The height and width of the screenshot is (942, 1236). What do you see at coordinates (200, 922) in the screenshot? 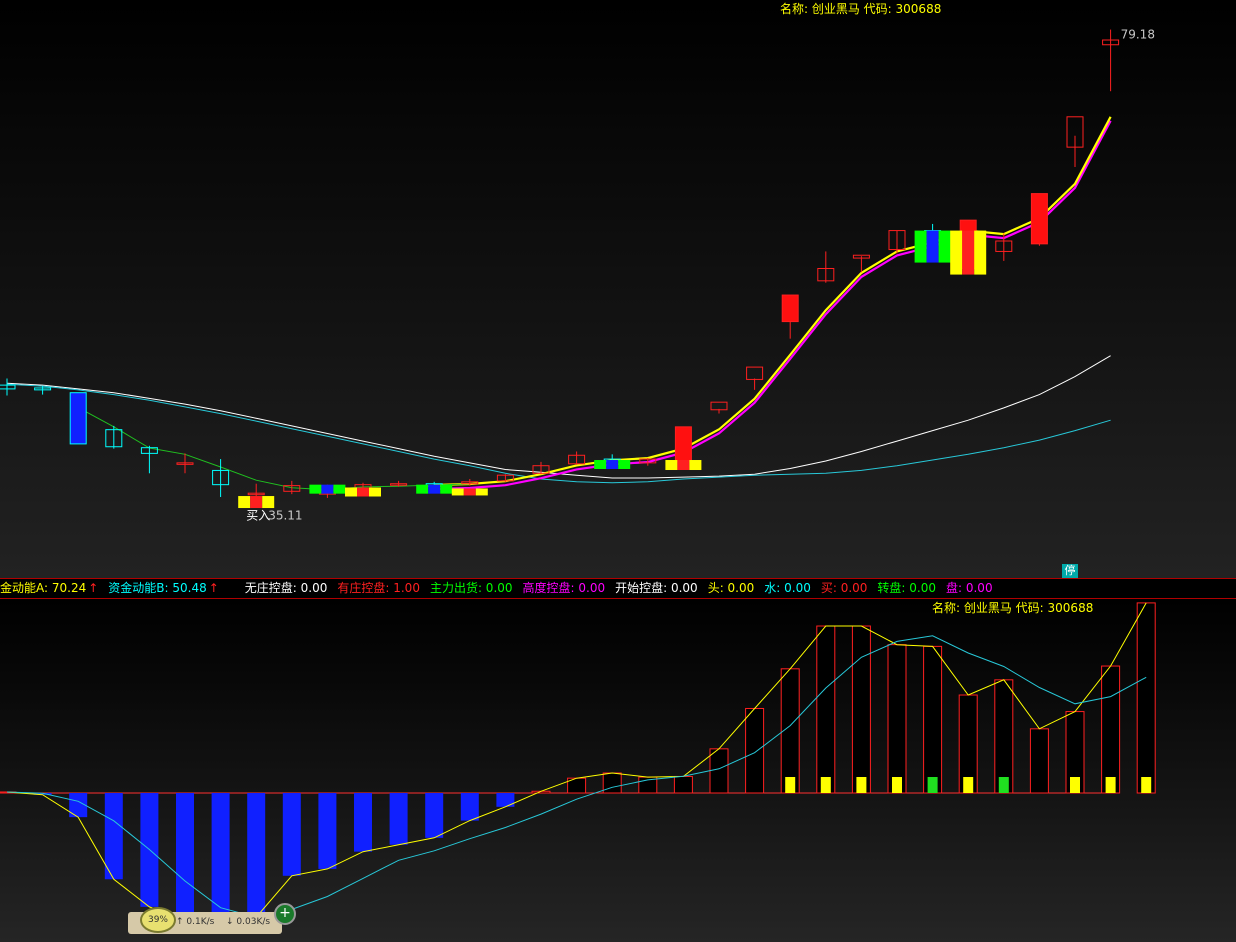
I see `upload-speed-value: 0.1K/s` at bounding box center [200, 922].